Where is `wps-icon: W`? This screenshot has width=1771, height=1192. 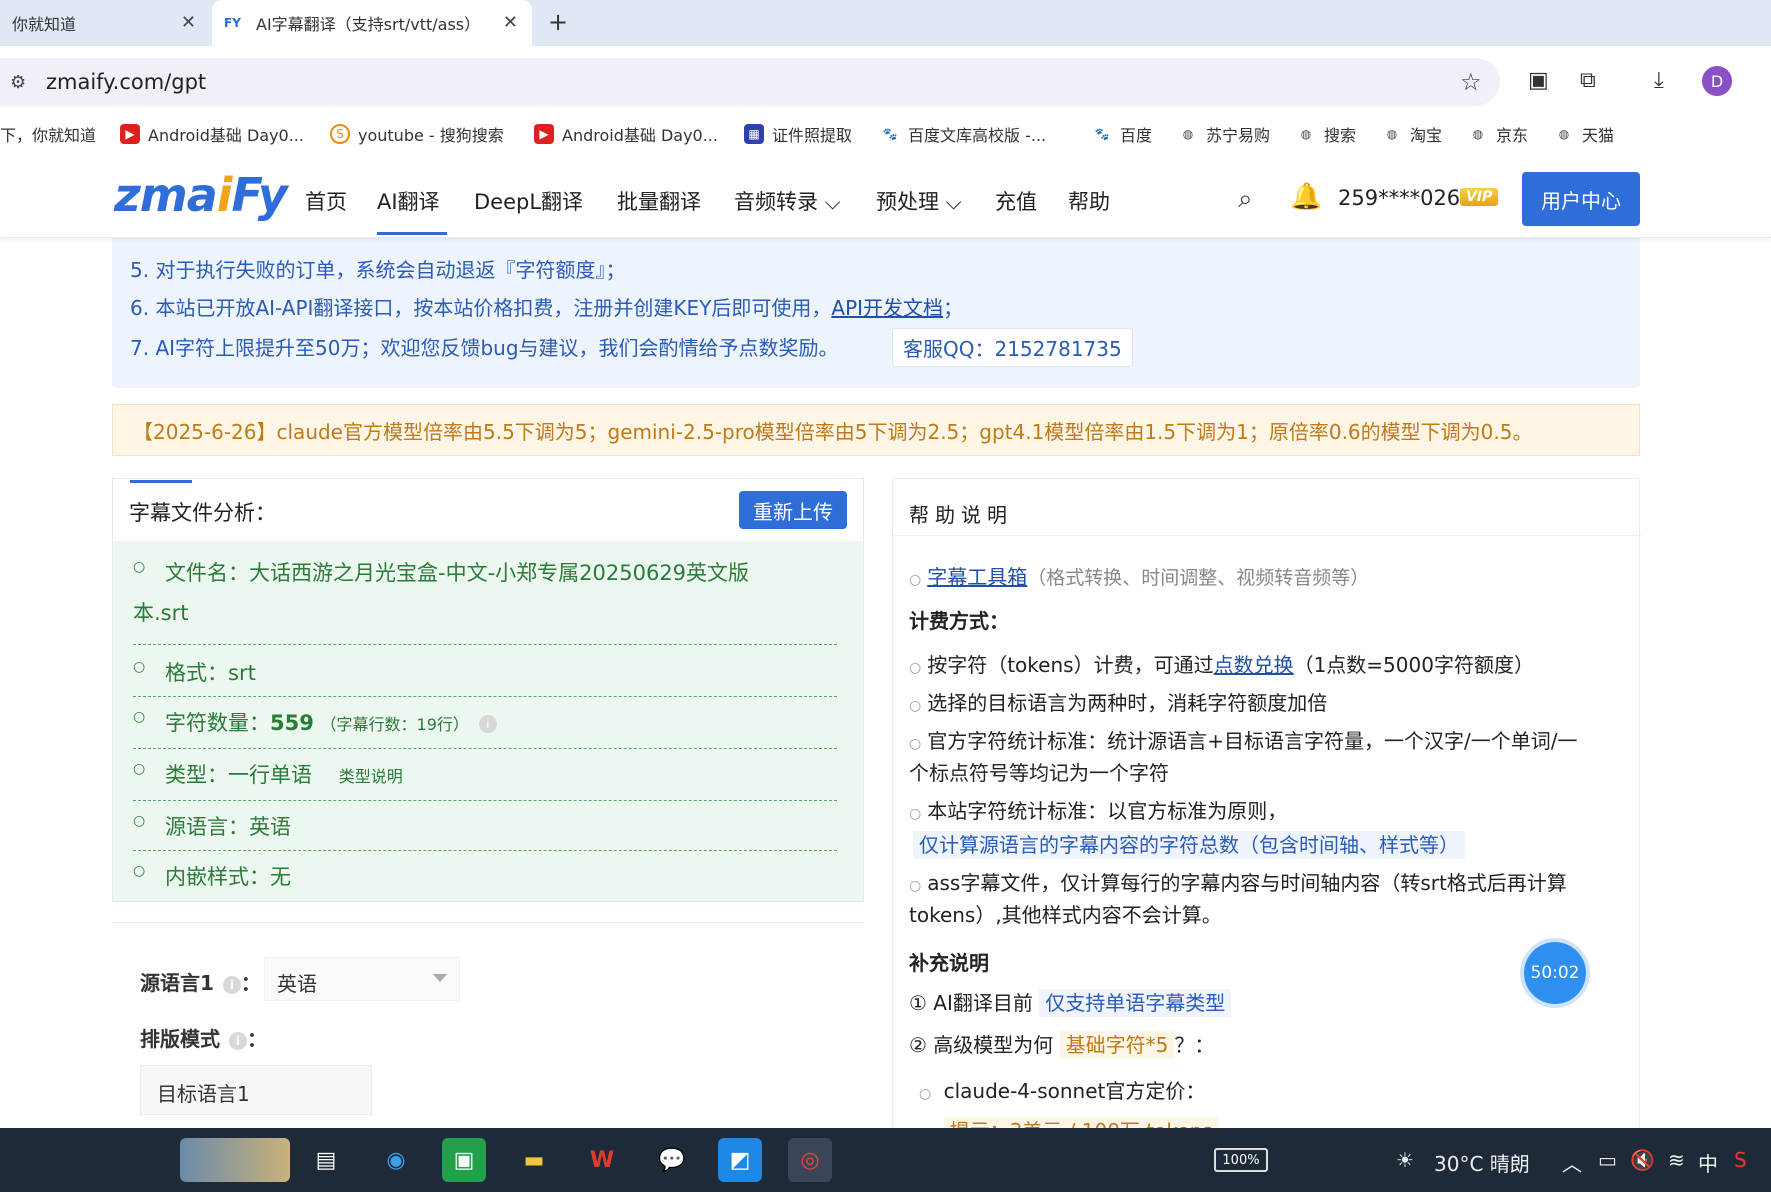 wps-icon: W is located at coordinates (602, 1160).